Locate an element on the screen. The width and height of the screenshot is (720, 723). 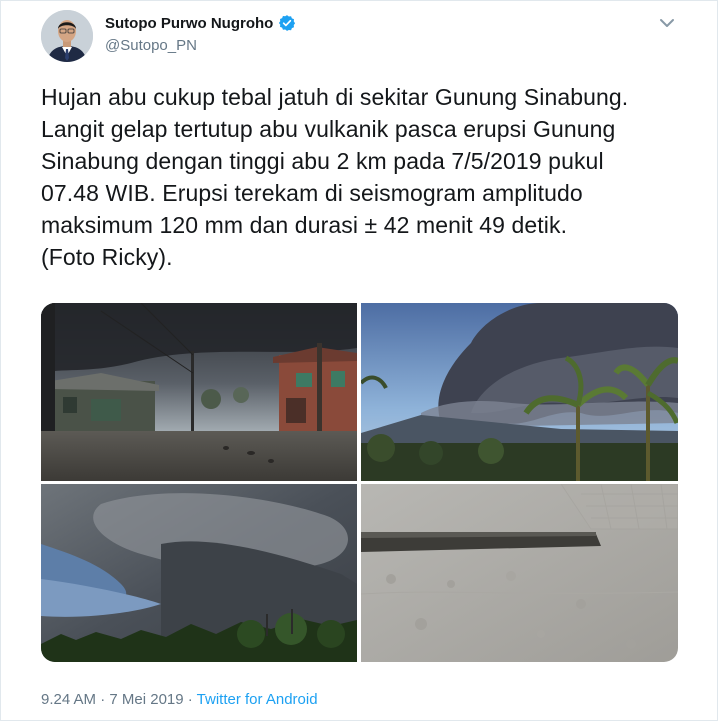
tweet-source-link: Twitter for Android is located at coordinates (257, 699).